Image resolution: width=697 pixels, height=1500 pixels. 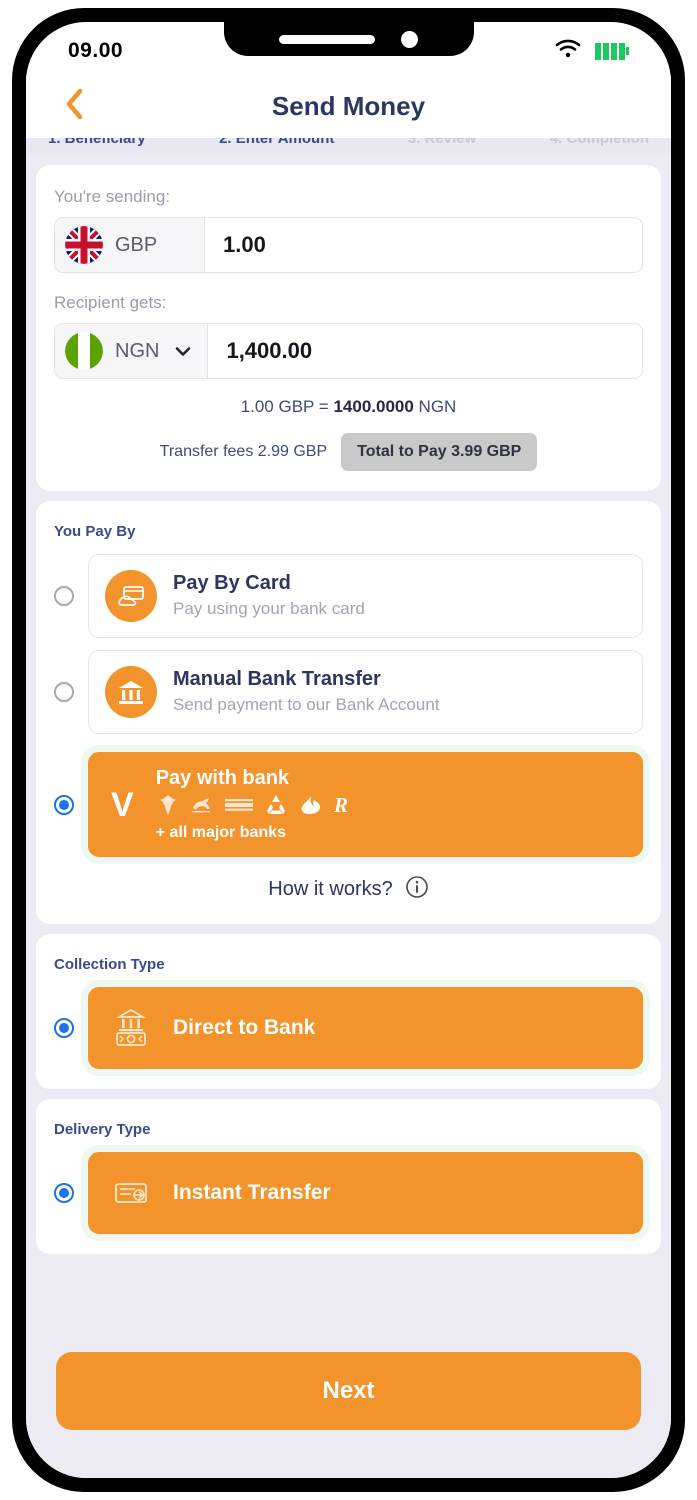 What do you see at coordinates (183, 351) in the screenshot?
I see `chevron-down-icon` at bounding box center [183, 351].